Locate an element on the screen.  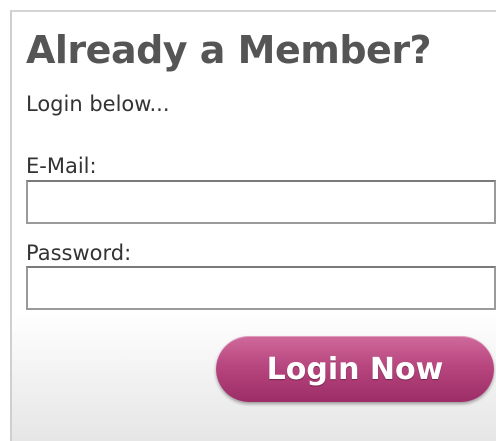
password-label: Password: is located at coordinates (79, 253).